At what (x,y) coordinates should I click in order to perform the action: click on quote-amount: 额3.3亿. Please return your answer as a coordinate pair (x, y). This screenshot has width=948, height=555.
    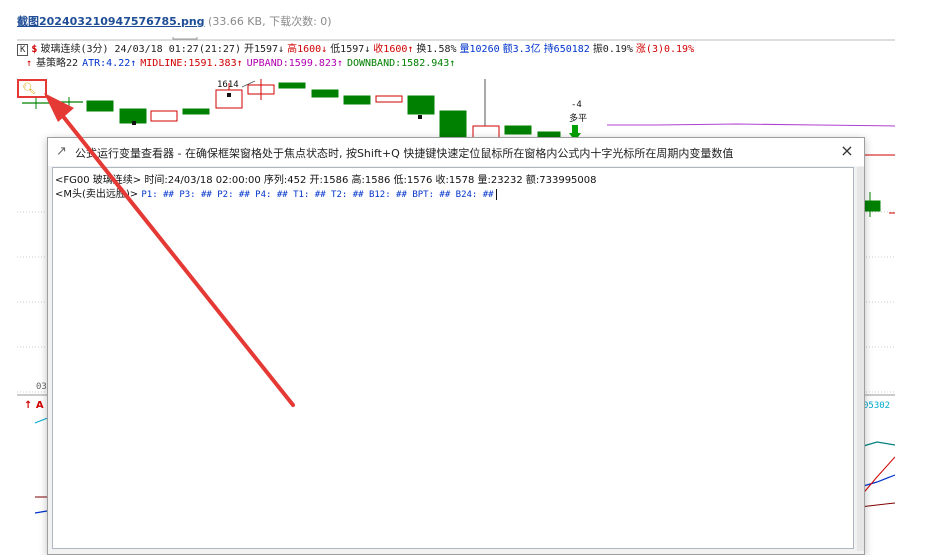
    Looking at the image, I should click on (521, 49).